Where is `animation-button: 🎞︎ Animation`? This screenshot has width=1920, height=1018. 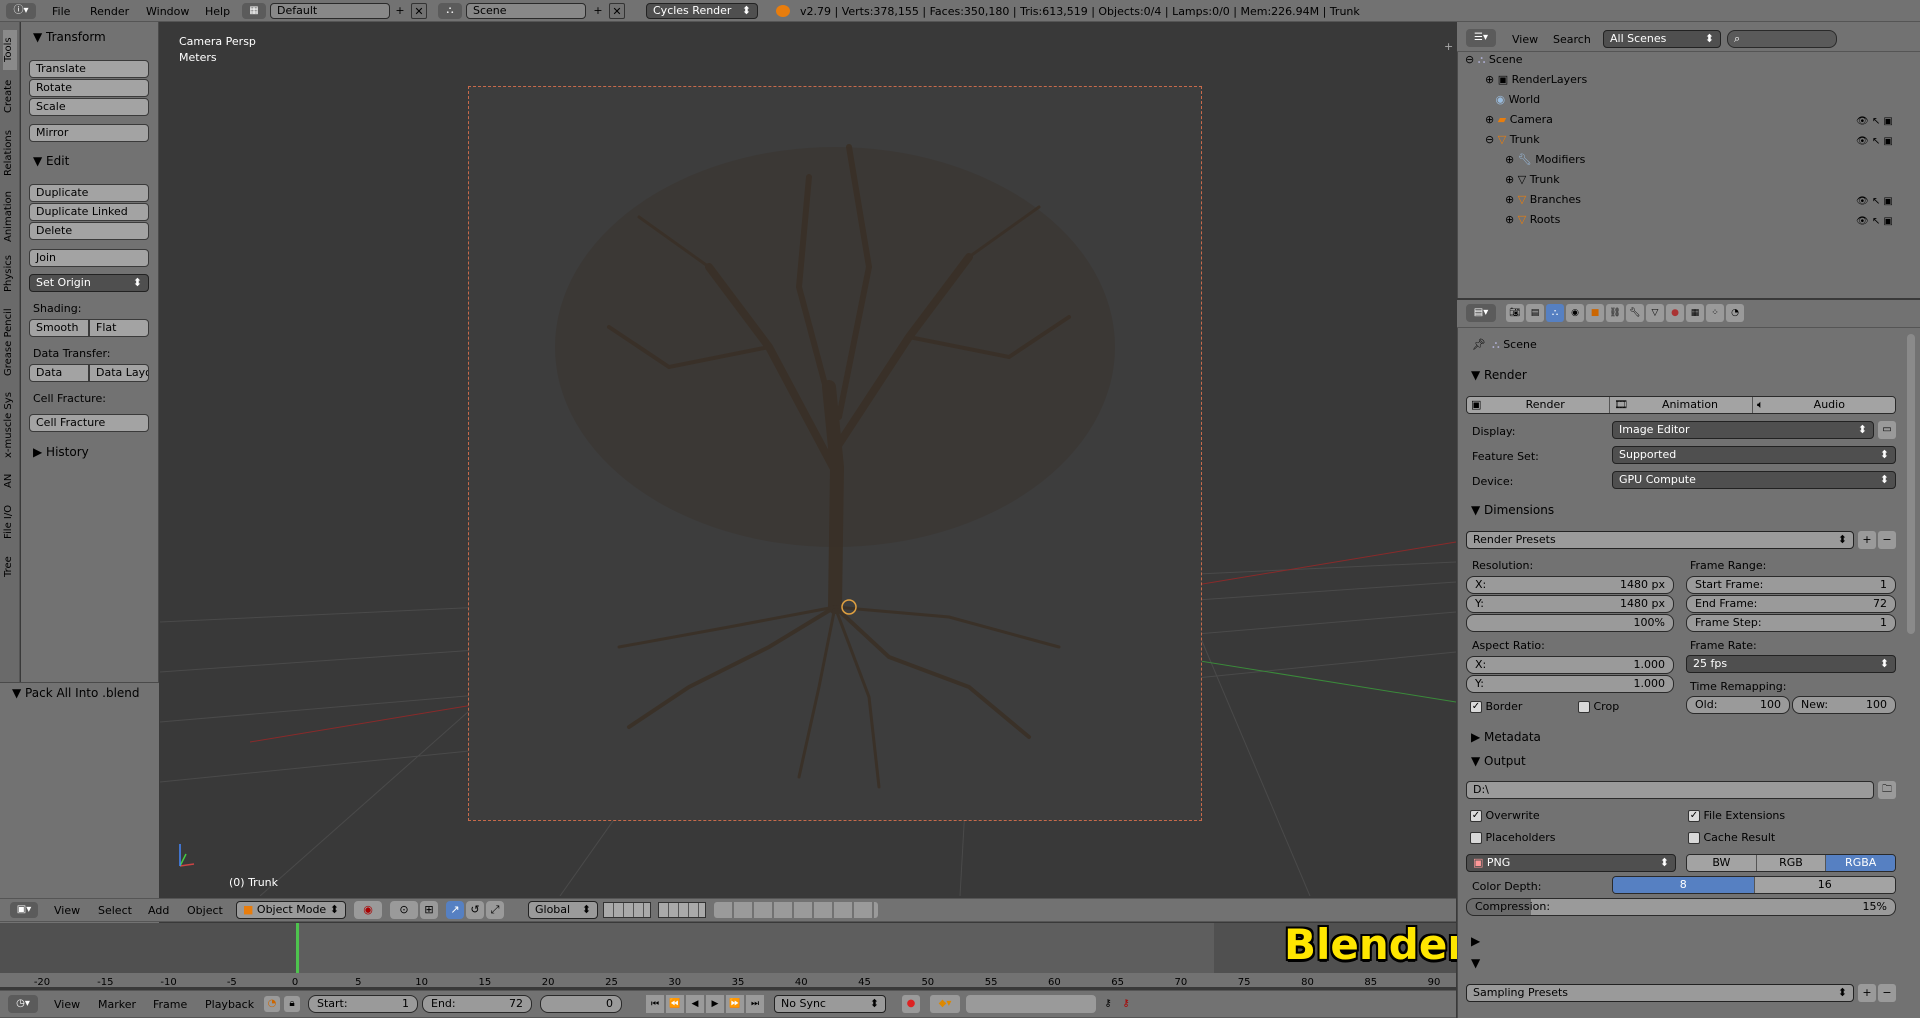
animation-button: 🎞︎ Animation is located at coordinates (1681, 405).